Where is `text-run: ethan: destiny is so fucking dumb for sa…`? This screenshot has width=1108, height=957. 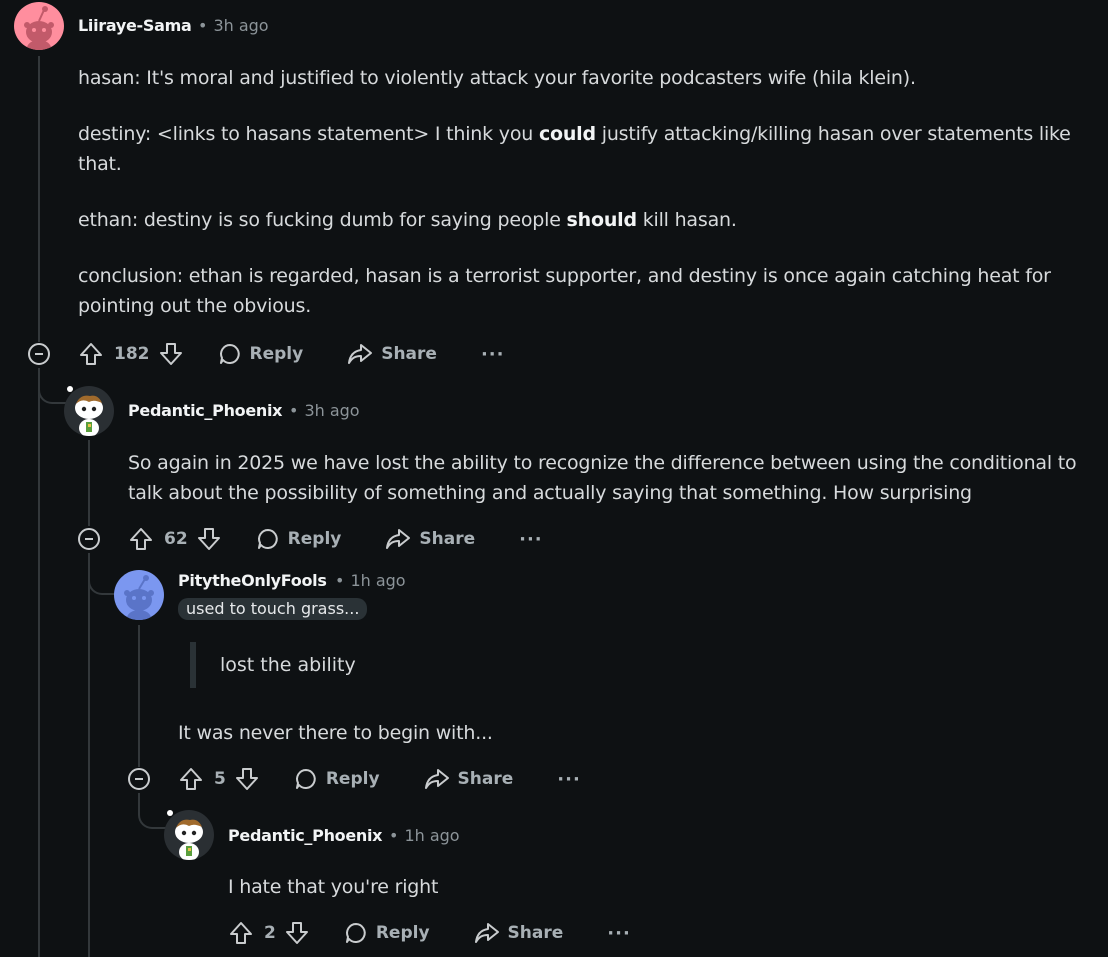 text-run: ethan: destiny is so fucking dumb for sa… is located at coordinates (322, 220).